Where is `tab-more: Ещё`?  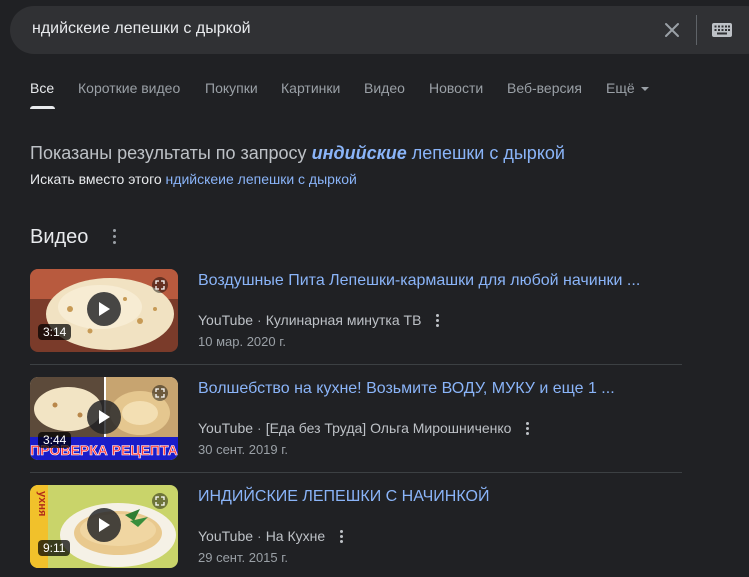 tab-more: Ещё is located at coordinates (627, 88).